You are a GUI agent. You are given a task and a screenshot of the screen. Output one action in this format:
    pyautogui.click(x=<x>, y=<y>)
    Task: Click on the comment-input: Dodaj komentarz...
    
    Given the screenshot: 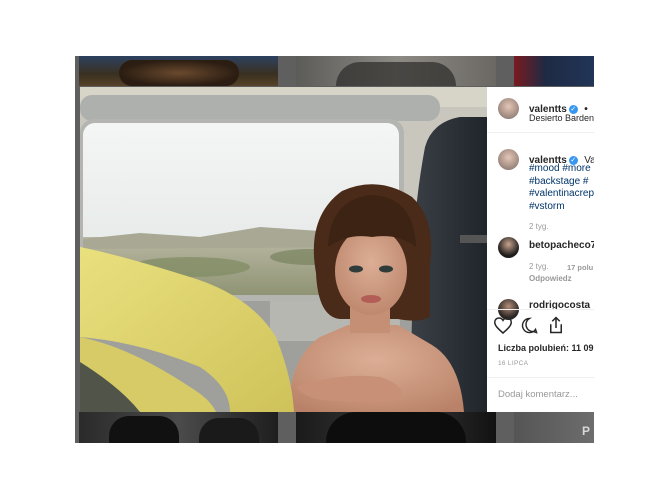 What is the action you would take?
    pyautogui.click(x=538, y=394)
    